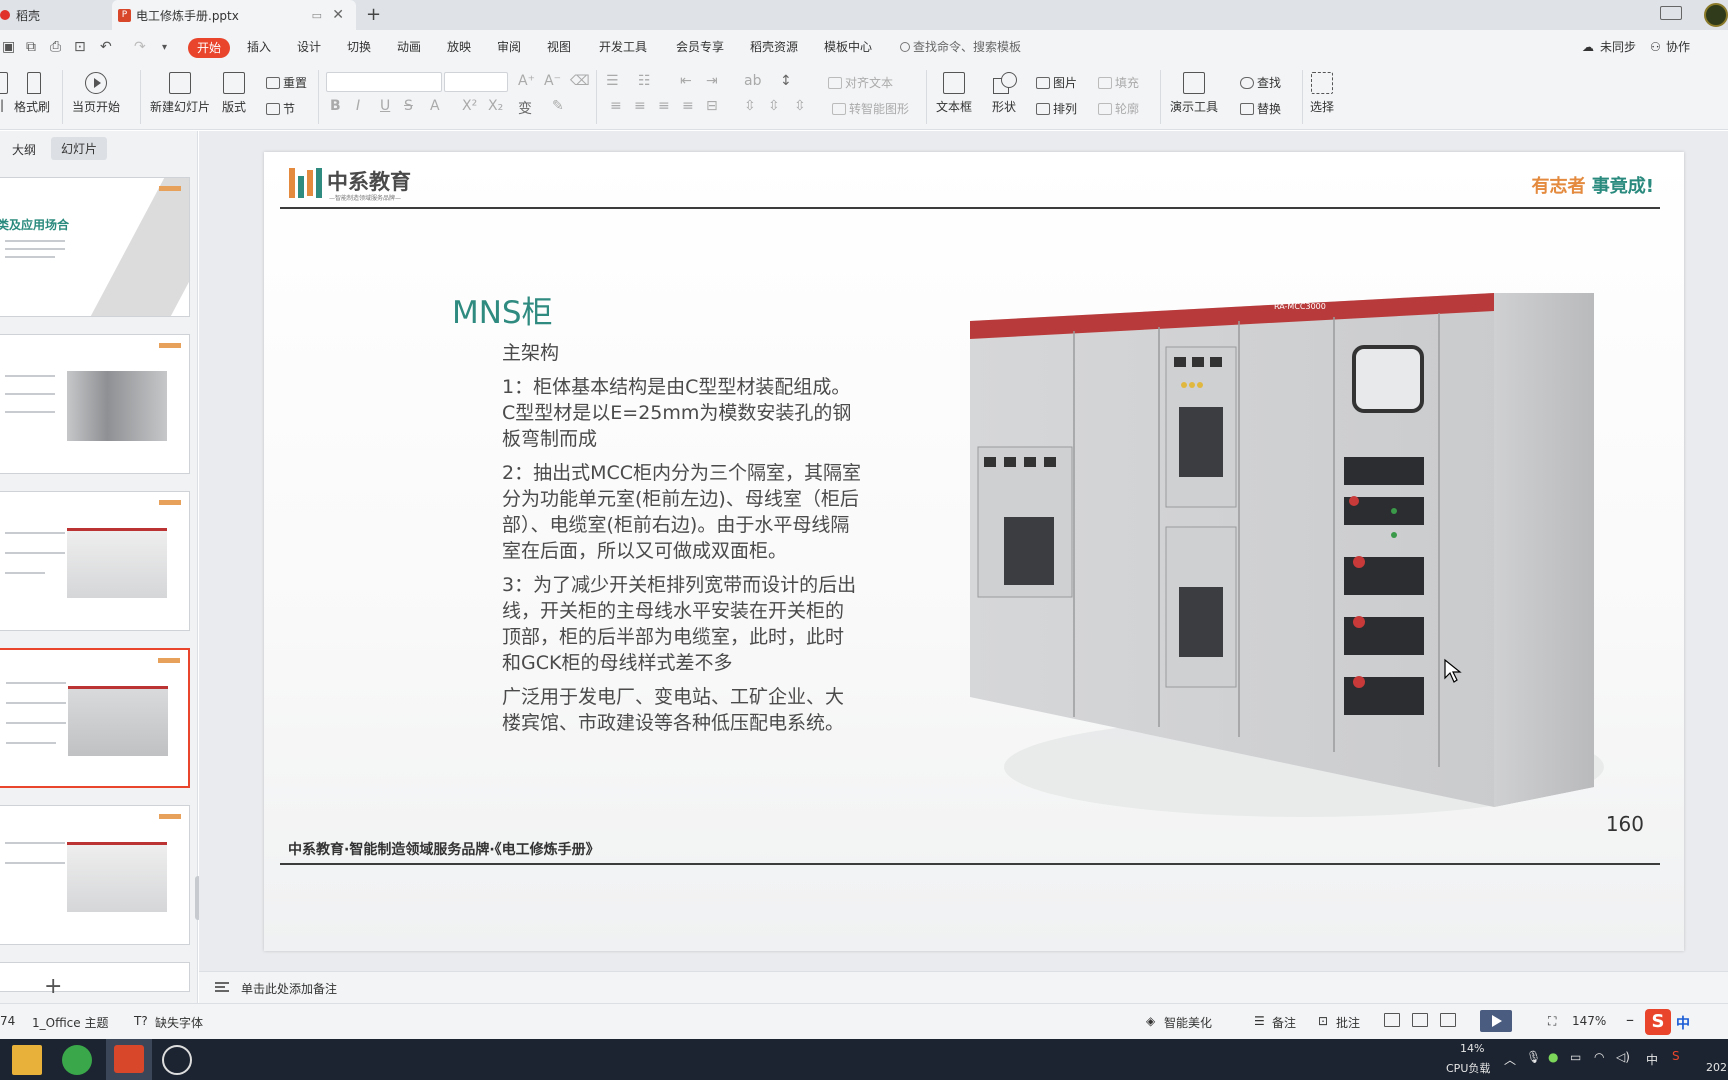  I want to click on user-avatar, so click(1716, 15).